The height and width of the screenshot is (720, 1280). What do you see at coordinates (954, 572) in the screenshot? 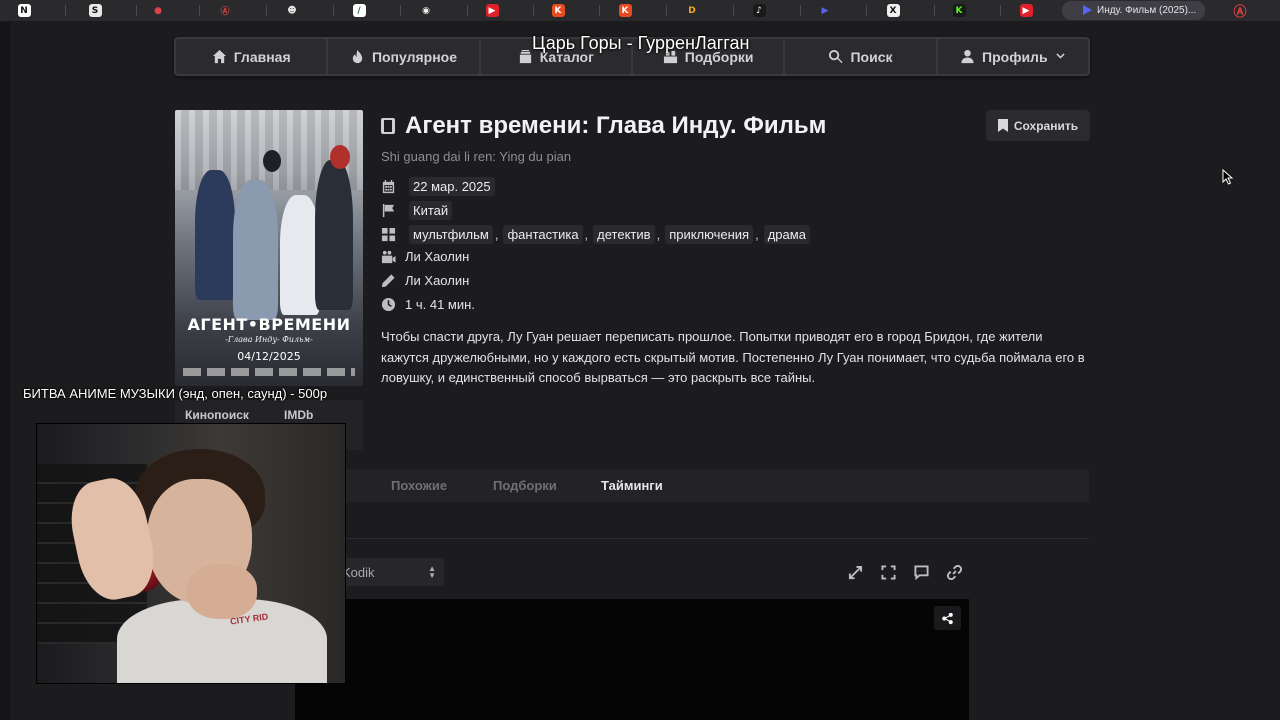
I see `copy-link-button` at bounding box center [954, 572].